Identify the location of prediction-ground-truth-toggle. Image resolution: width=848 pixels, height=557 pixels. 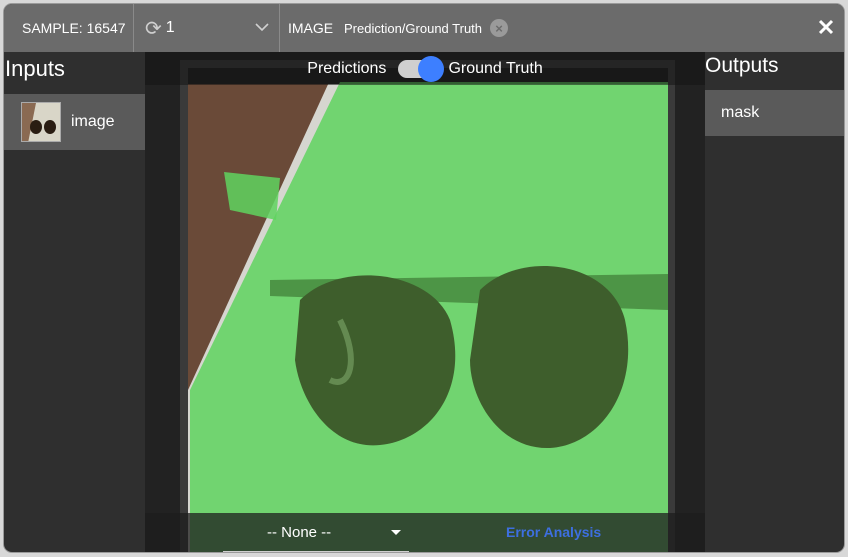
(421, 68).